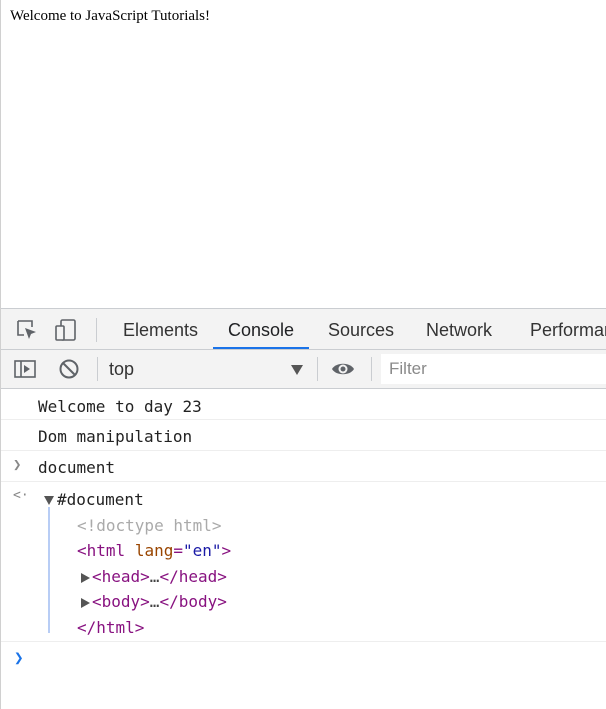  What do you see at coordinates (154, 601) in the screenshot?
I see `tree-node-body: <body>…</body>` at bounding box center [154, 601].